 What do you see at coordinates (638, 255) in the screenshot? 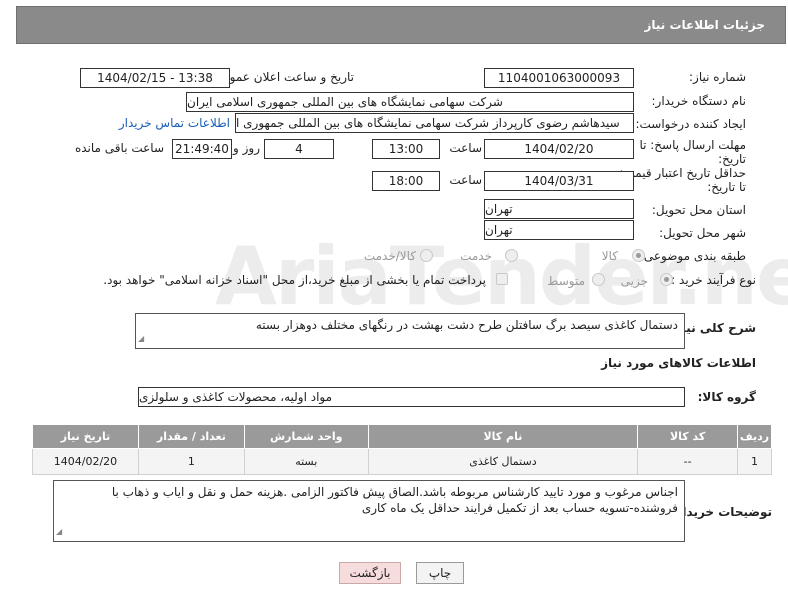
I see `category-radio-goods` at bounding box center [638, 255].